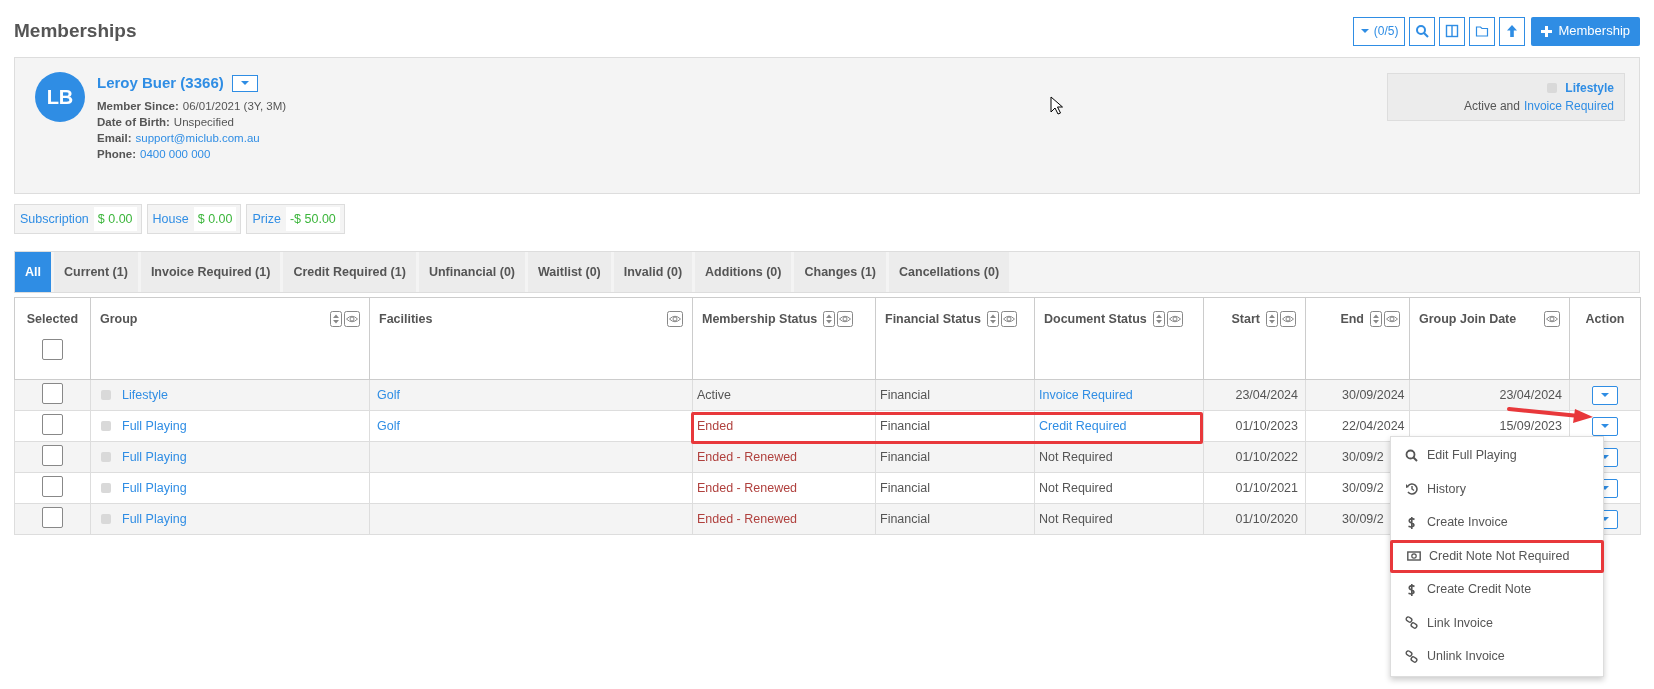 This screenshot has width=1654, height=689. Describe the element at coordinates (949, 272) in the screenshot. I see `tab: Cancellations (0)` at that location.